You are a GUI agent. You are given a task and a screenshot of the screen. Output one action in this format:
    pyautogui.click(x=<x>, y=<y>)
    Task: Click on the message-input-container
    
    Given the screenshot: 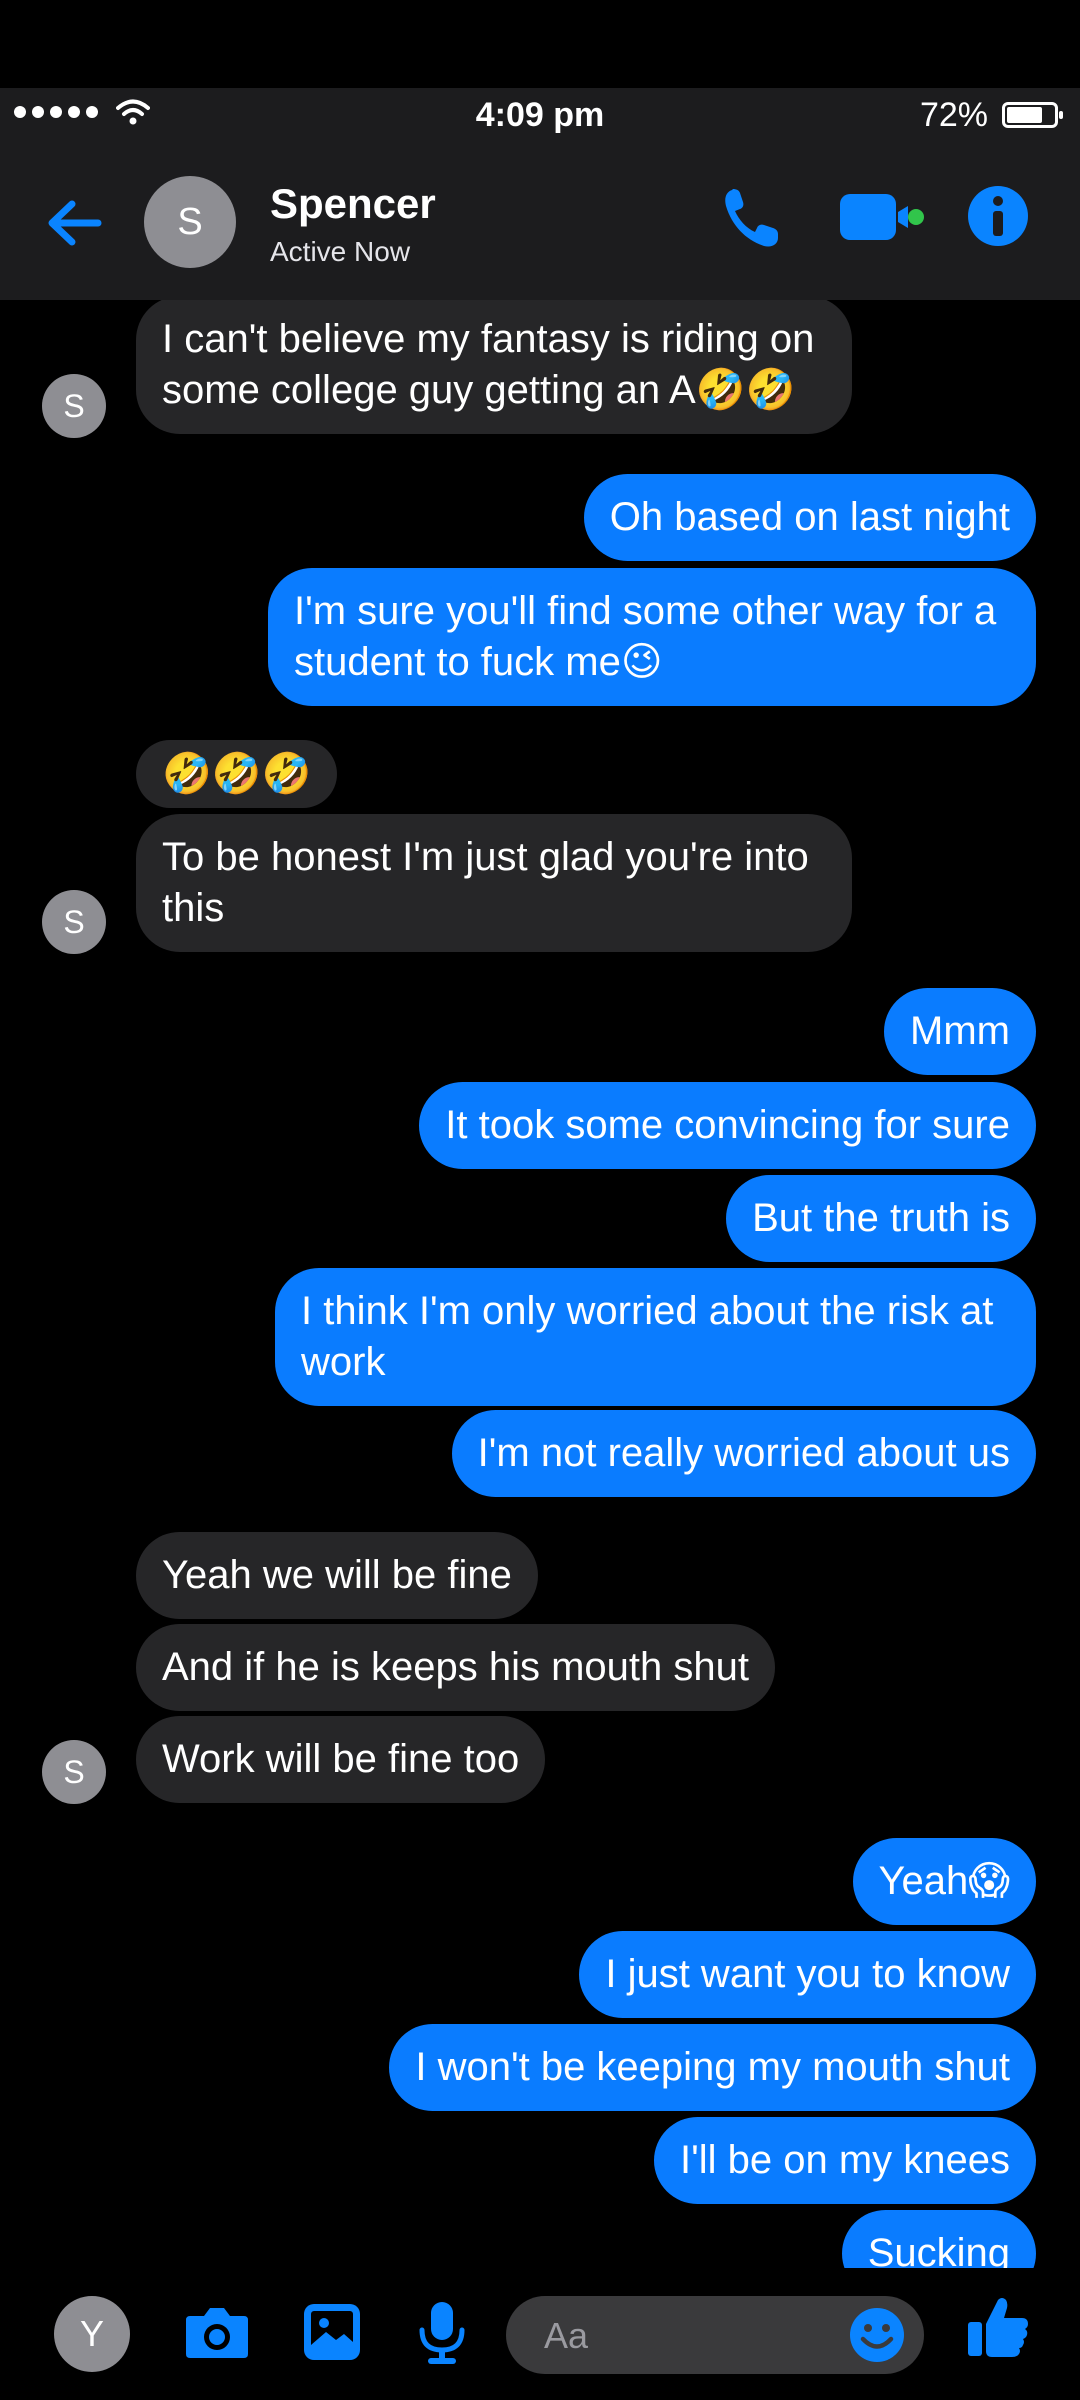 What is the action you would take?
    pyautogui.click(x=715, y=2336)
    